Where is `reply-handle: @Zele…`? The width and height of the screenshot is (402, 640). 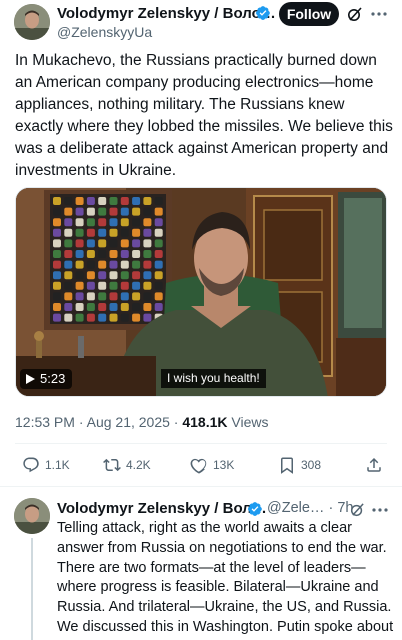 reply-handle: @Zele… is located at coordinates (295, 508).